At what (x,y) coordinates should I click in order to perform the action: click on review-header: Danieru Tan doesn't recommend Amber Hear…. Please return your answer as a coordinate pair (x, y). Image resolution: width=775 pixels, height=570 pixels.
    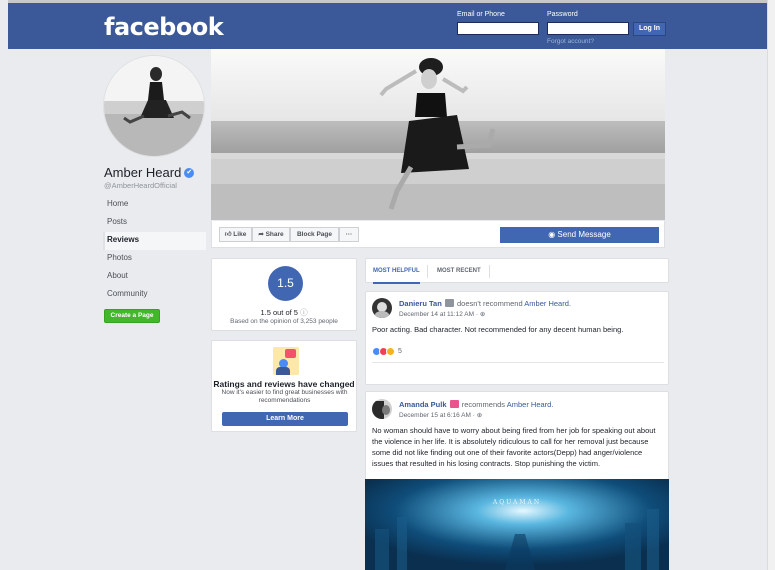
    Looking at the image, I should click on (485, 303).